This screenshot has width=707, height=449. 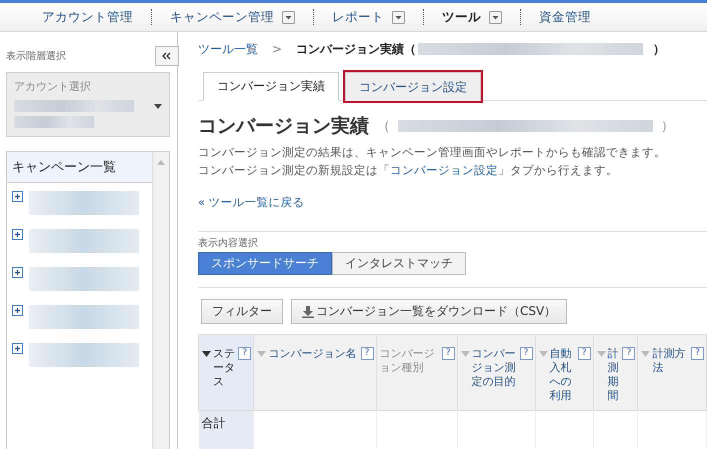 I want to click on tab: コンバージョン設定, so click(x=413, y=86).